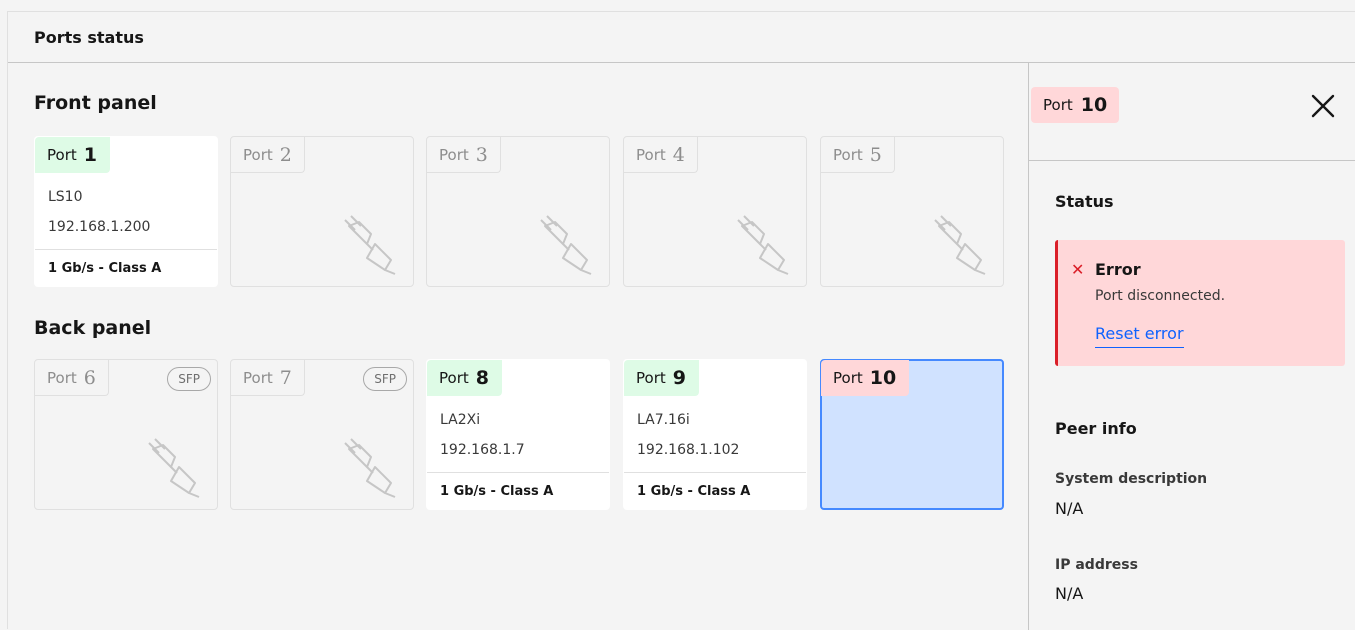 The image size is (1355, 630). I want to click on ip-address-label: IP address, so click(1096, 565).